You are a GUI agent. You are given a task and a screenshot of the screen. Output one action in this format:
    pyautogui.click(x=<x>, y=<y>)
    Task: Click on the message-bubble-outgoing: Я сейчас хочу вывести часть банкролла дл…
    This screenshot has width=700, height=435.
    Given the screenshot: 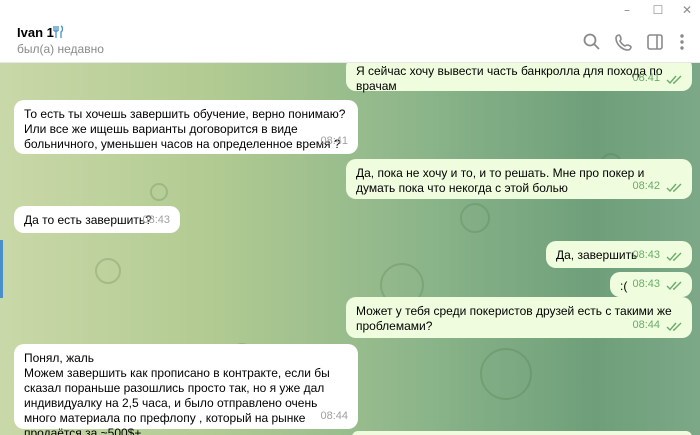 What is the action you would take?
    pyautogui.click(x=519, y=78)
    